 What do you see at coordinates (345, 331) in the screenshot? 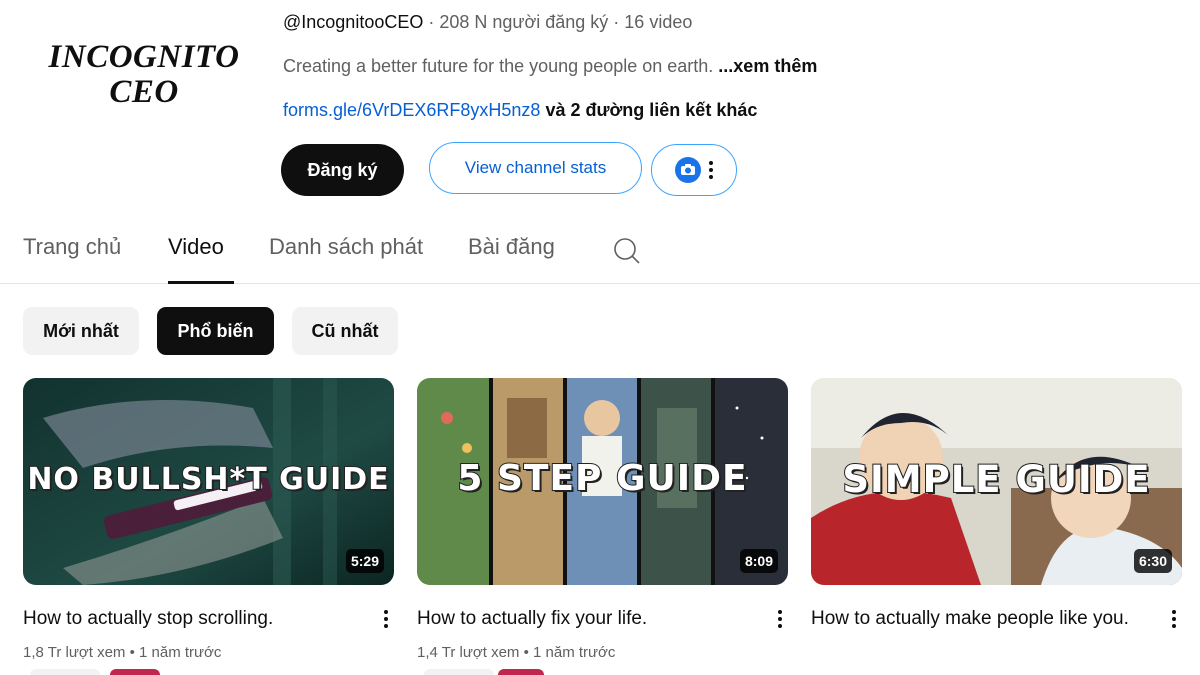
I see `chip-oldest: Cũ nhất` at bounding box center [345, 331].